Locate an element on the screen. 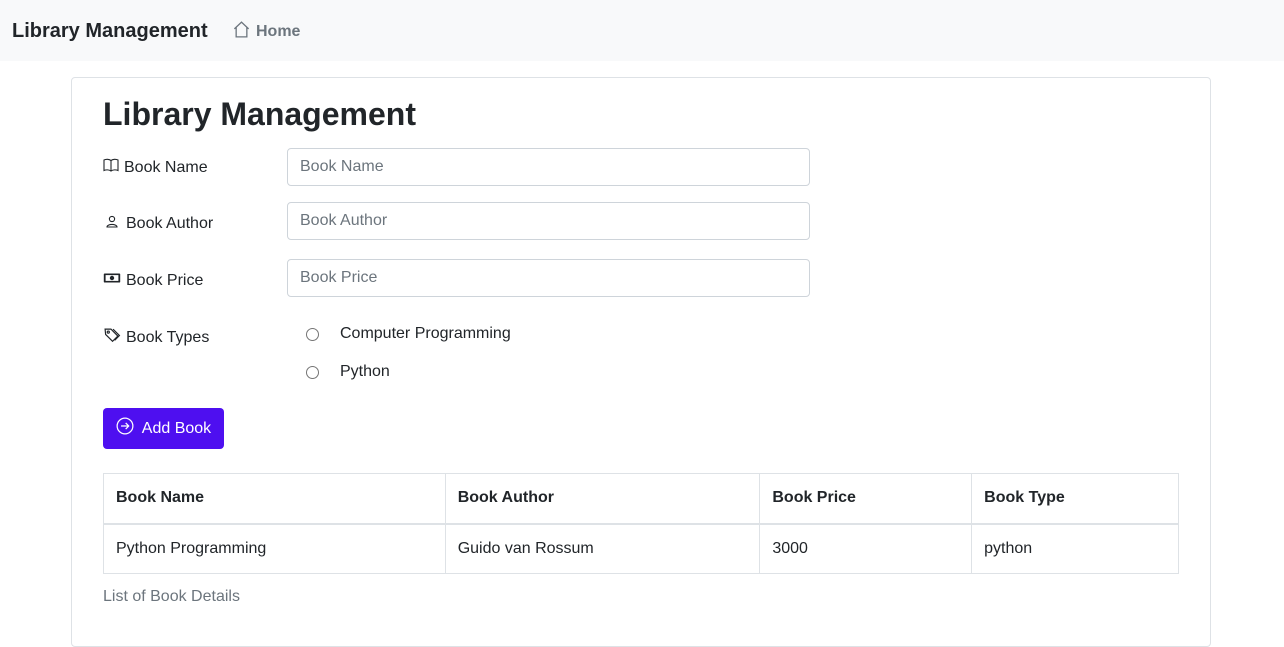 The height and width of the screenshot is (647, 1284). radio-label: Computer Programming is located at coordinates (425, 333).